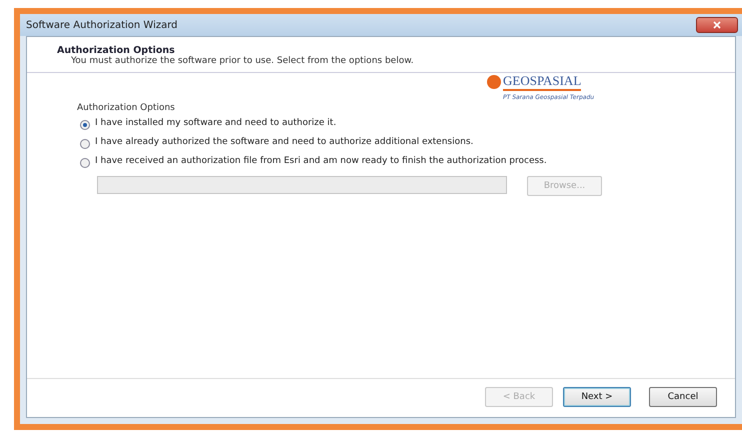 This screenshot has width=742, height=434. I want to click on cancel-button: Cancel, so click(683, 397).